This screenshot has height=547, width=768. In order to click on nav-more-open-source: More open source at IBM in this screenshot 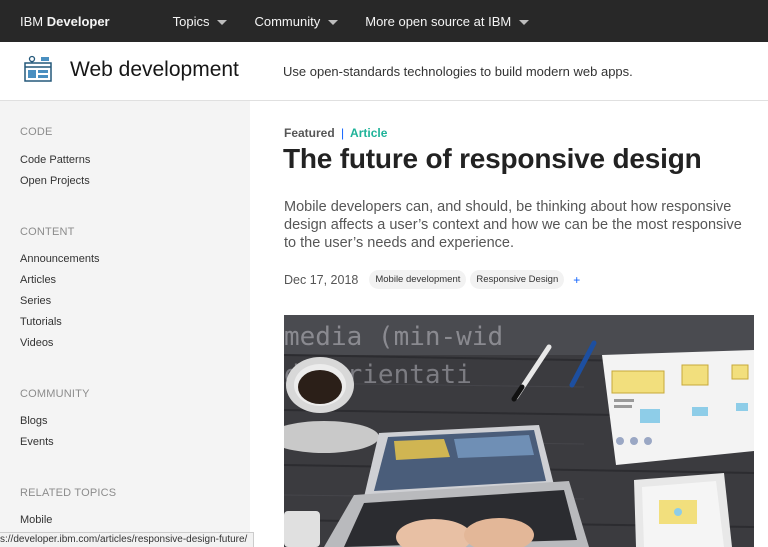, I will do `click(447, 21)`.